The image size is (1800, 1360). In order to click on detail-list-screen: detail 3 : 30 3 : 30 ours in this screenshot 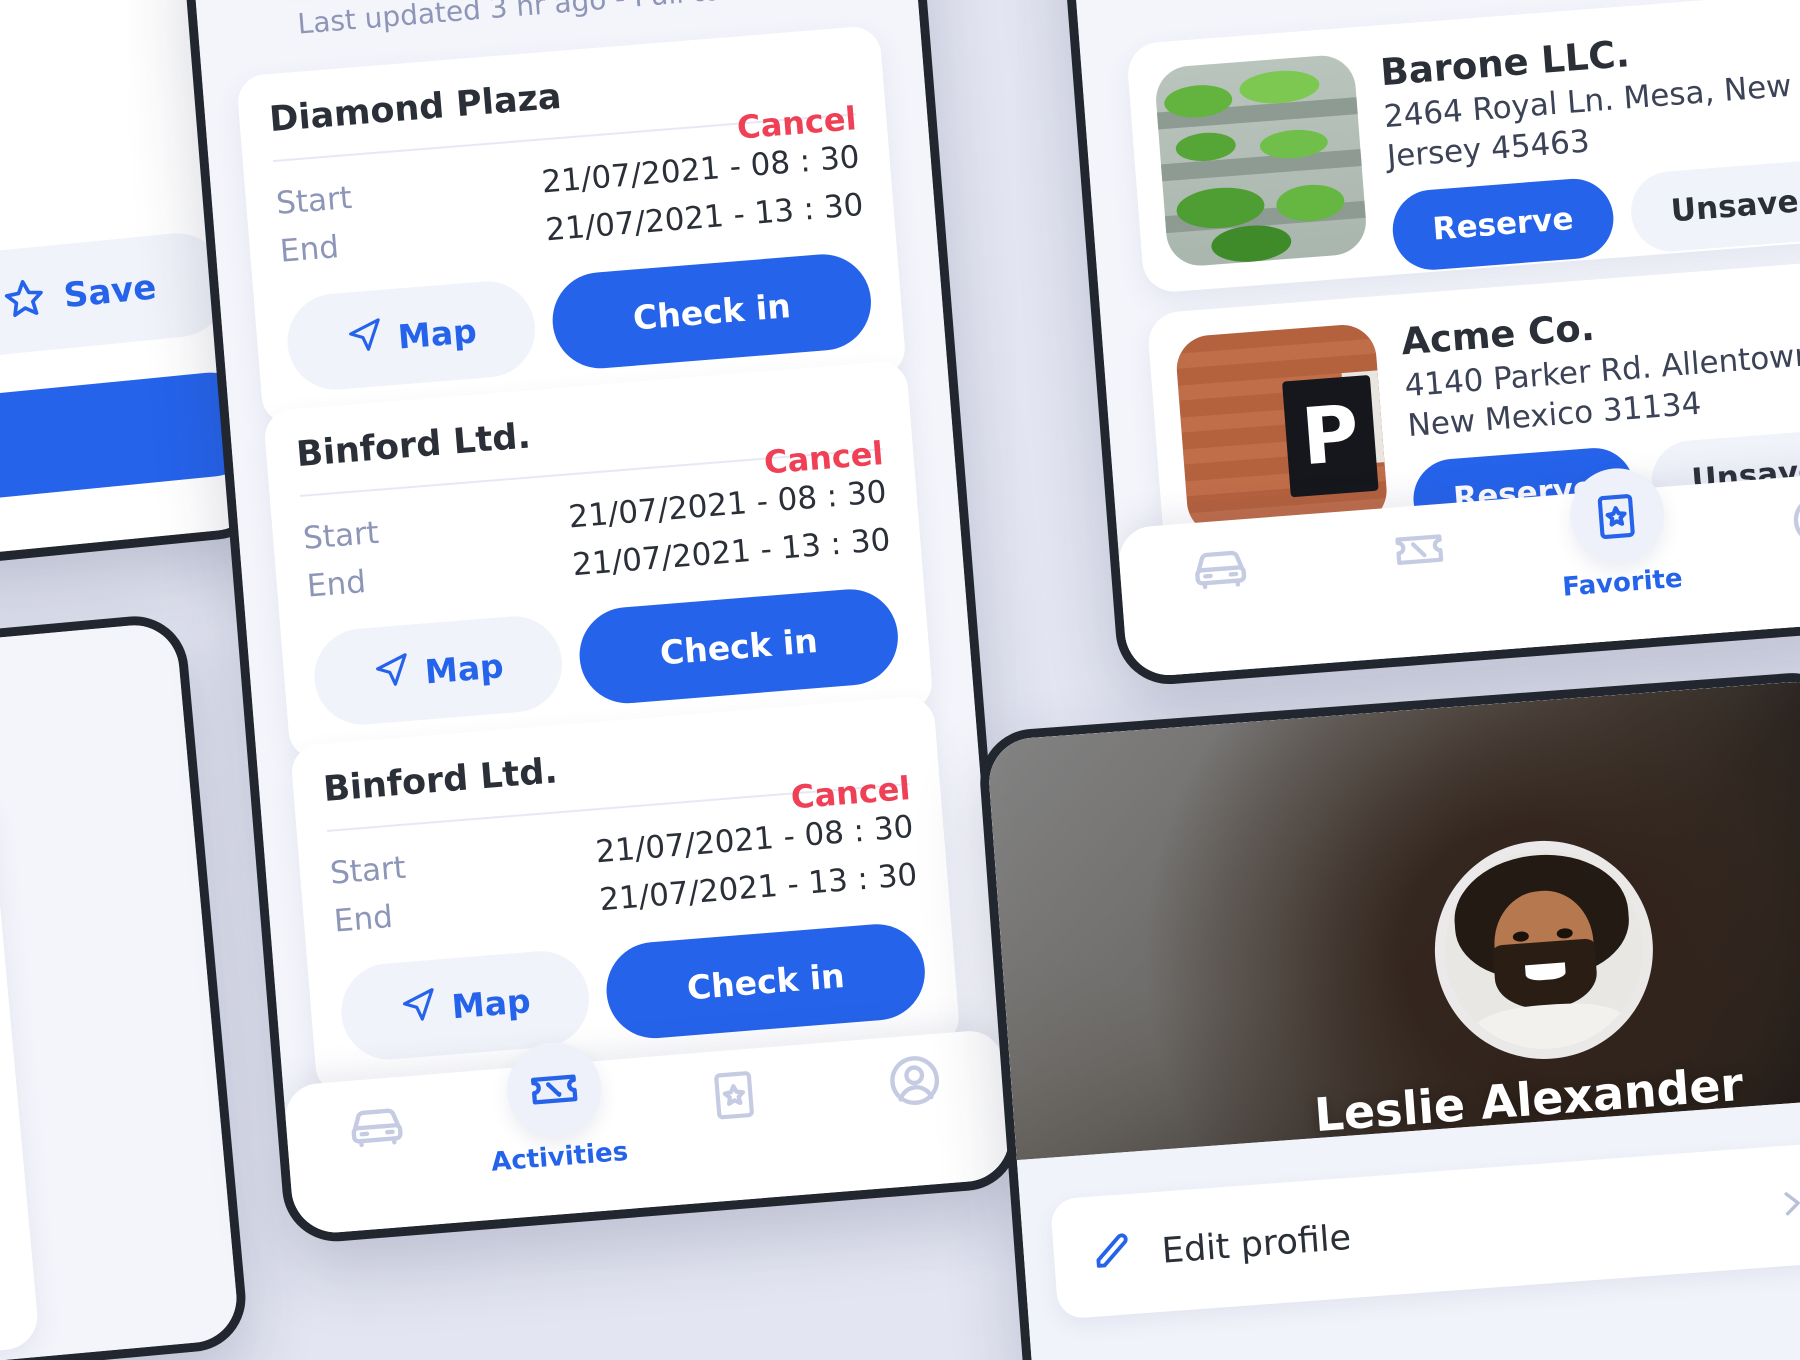, I will do `click(120, 990)`.